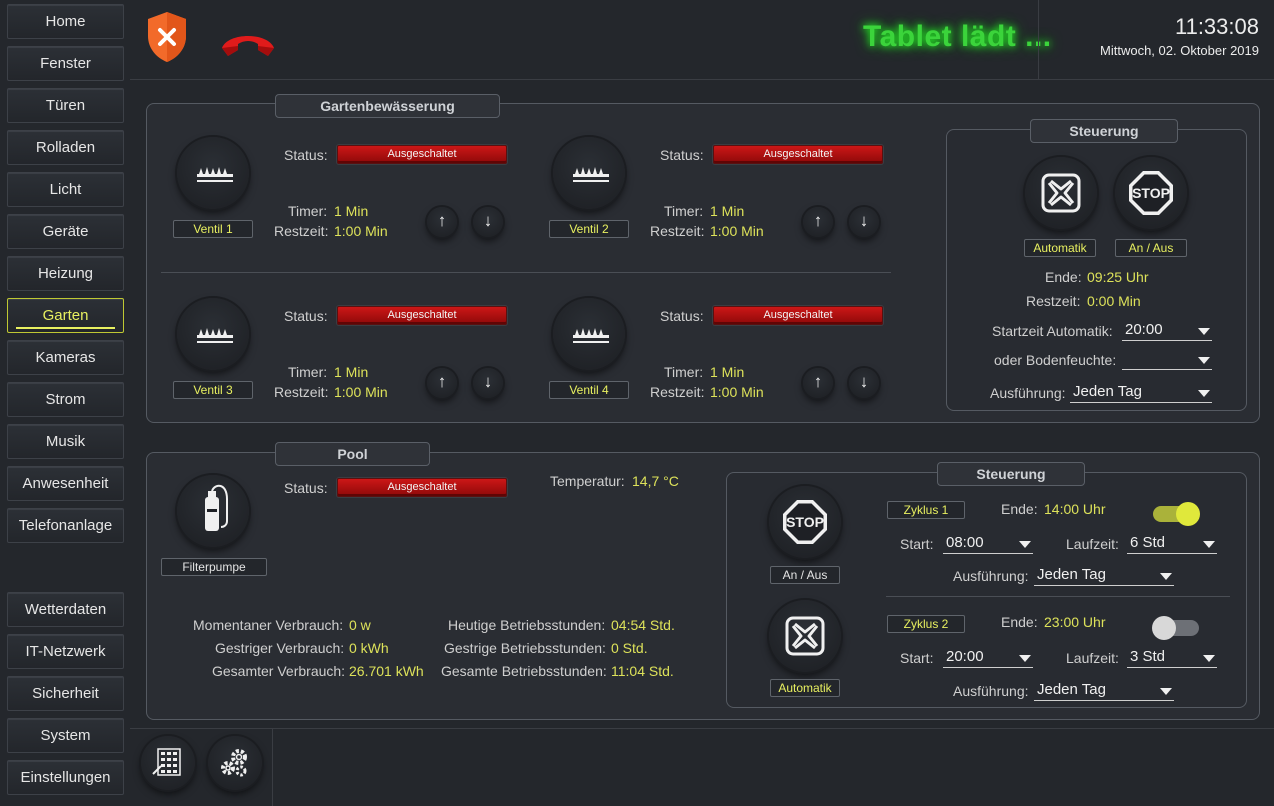 The image size is (1274, 806). What do you see at coordinates (1172, 657) in the screenshot?
I see `cycle-2-run-dropdown: 3 Std` at bounding box center [1172, 657].